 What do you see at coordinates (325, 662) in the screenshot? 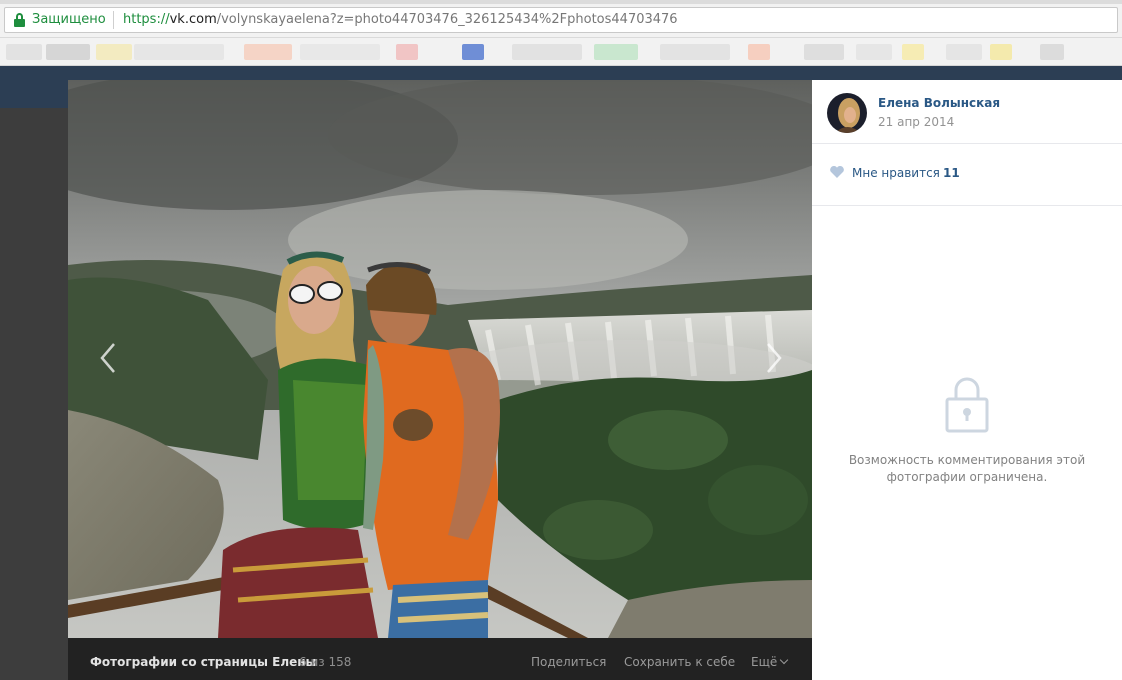
I see `photo-counter: 6 из 158` at bounding box center [325, 662].